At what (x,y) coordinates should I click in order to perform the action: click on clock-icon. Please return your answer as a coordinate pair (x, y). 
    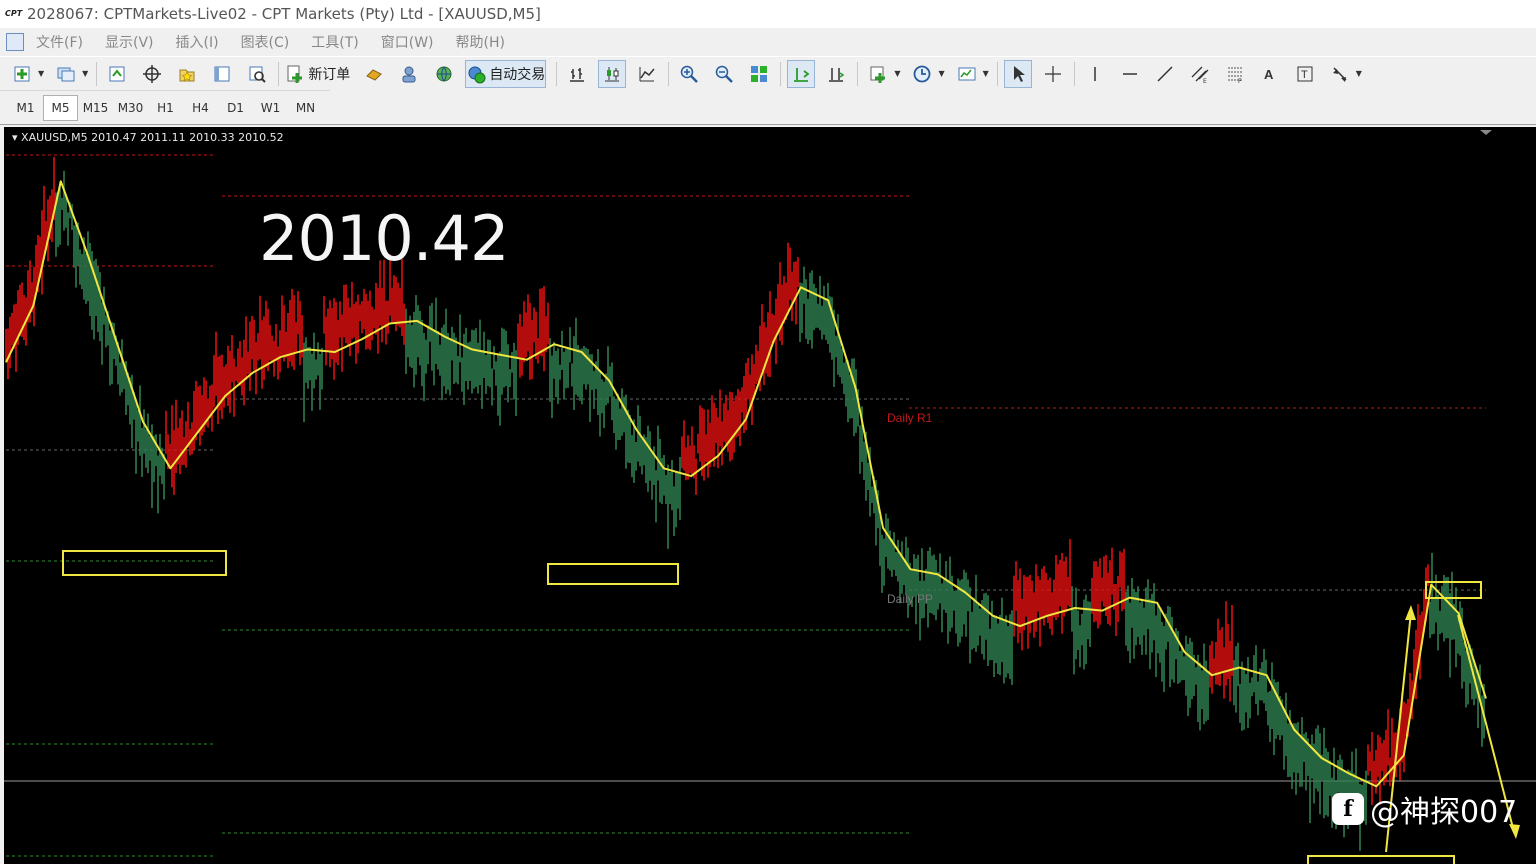
    Looking at the image, I should click on (922, 73).